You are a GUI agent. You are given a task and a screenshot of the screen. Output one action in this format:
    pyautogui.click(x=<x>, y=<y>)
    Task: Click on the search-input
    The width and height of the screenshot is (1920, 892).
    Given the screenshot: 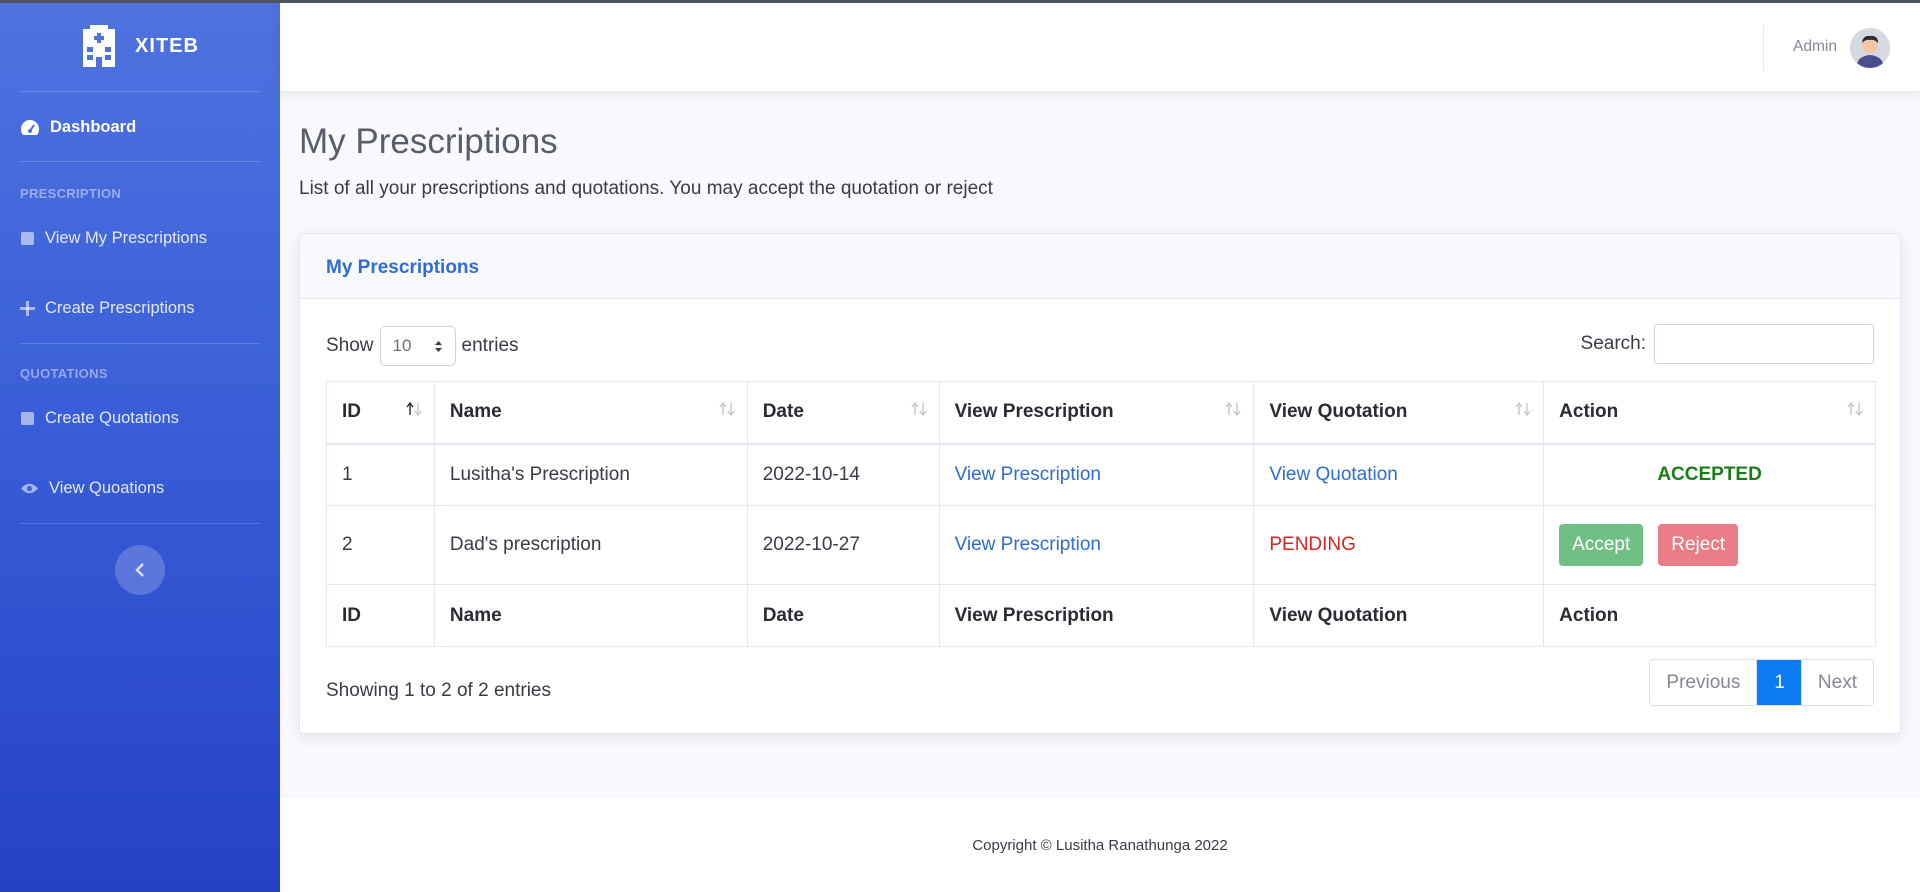 What is the action you would take?
    pyautogui.click(x=1764, y=344)
    